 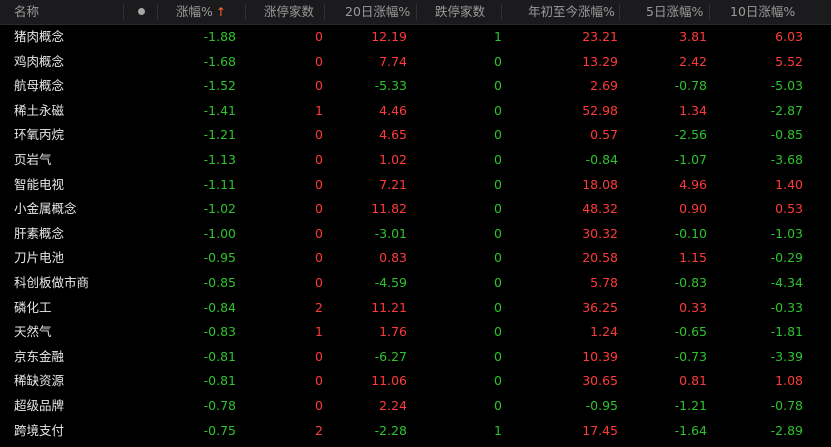 I want to click on row-ytd: 30.65, so click(x=600, y=381).